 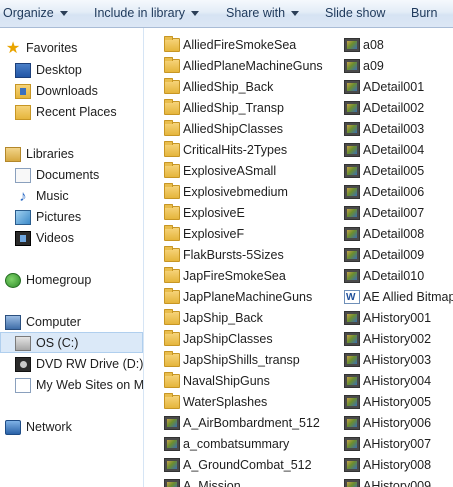 I want to click on folder-item: JapShipClasses, so click(x=251, y=339).